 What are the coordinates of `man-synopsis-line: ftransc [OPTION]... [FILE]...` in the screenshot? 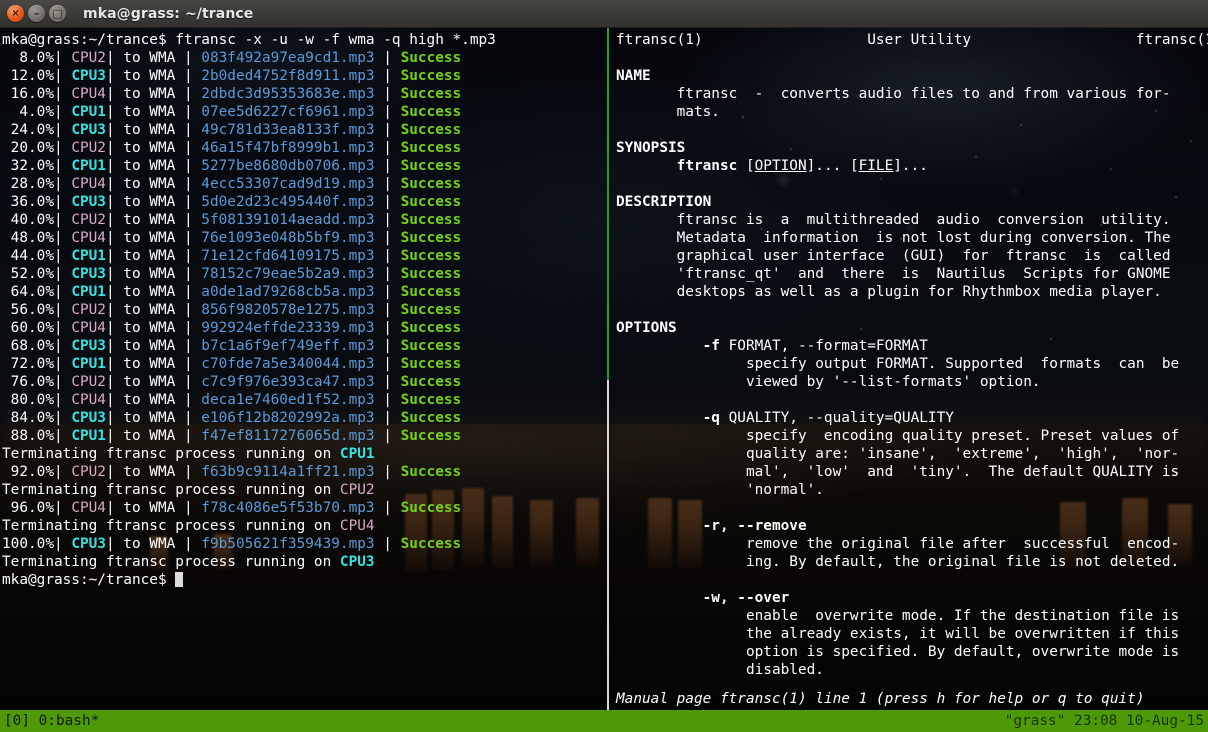 It's located at (912, 166).